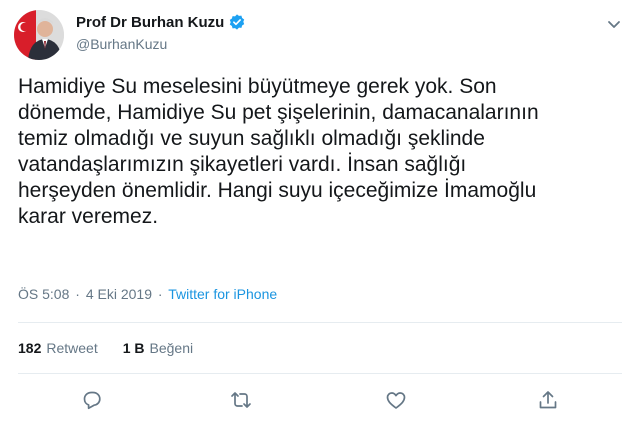 The width and height of the screenshot is (640, 425). I want to click on tweet-actions, so click(320, 401).